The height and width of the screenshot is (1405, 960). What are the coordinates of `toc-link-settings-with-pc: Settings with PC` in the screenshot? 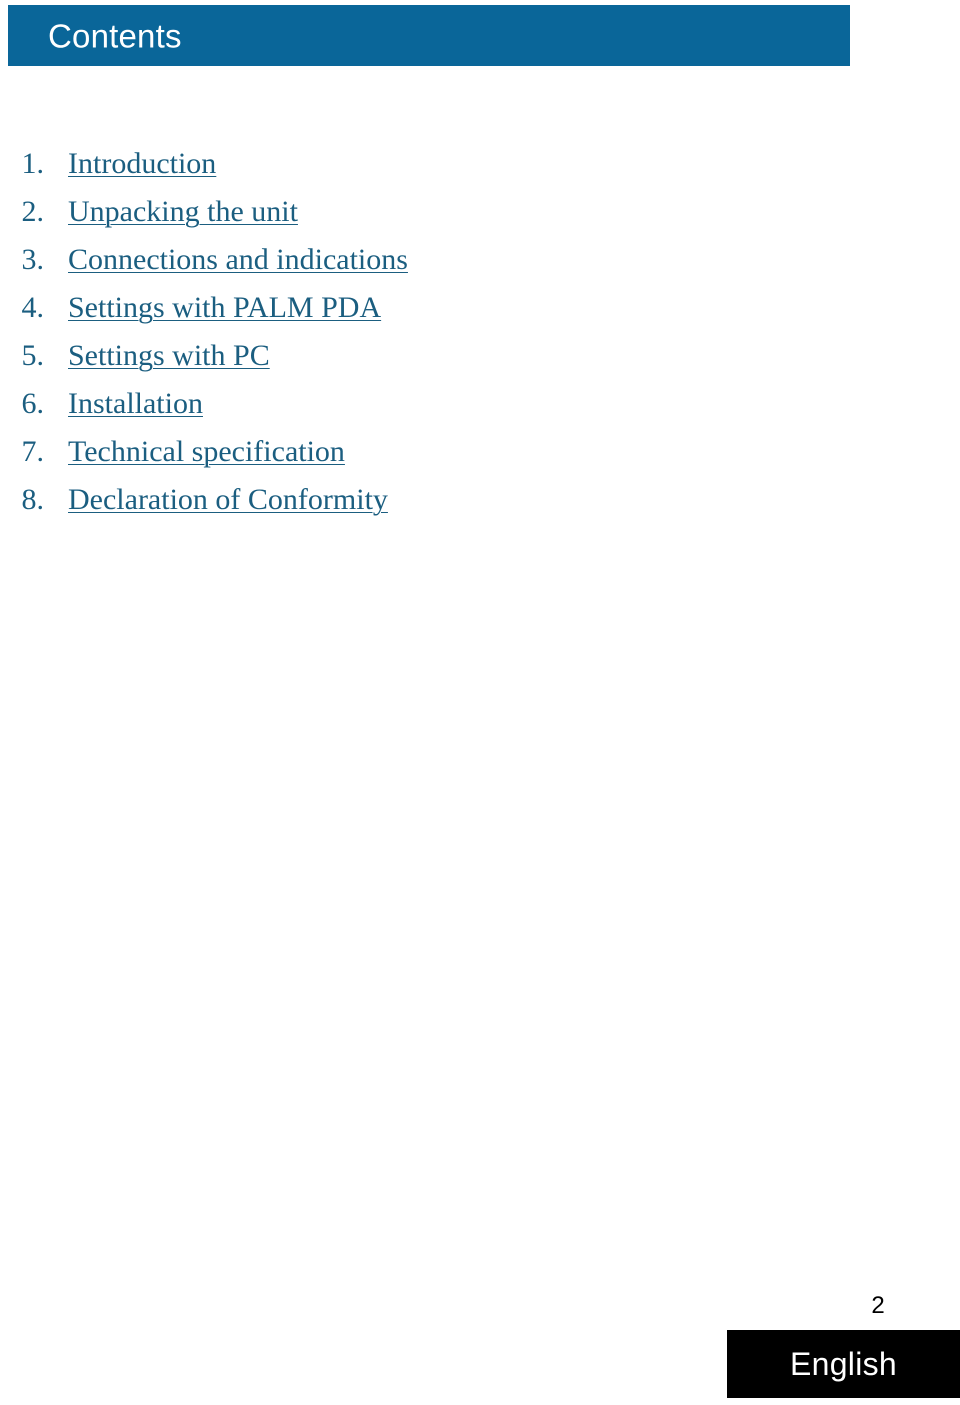 It's located at (169, 356).